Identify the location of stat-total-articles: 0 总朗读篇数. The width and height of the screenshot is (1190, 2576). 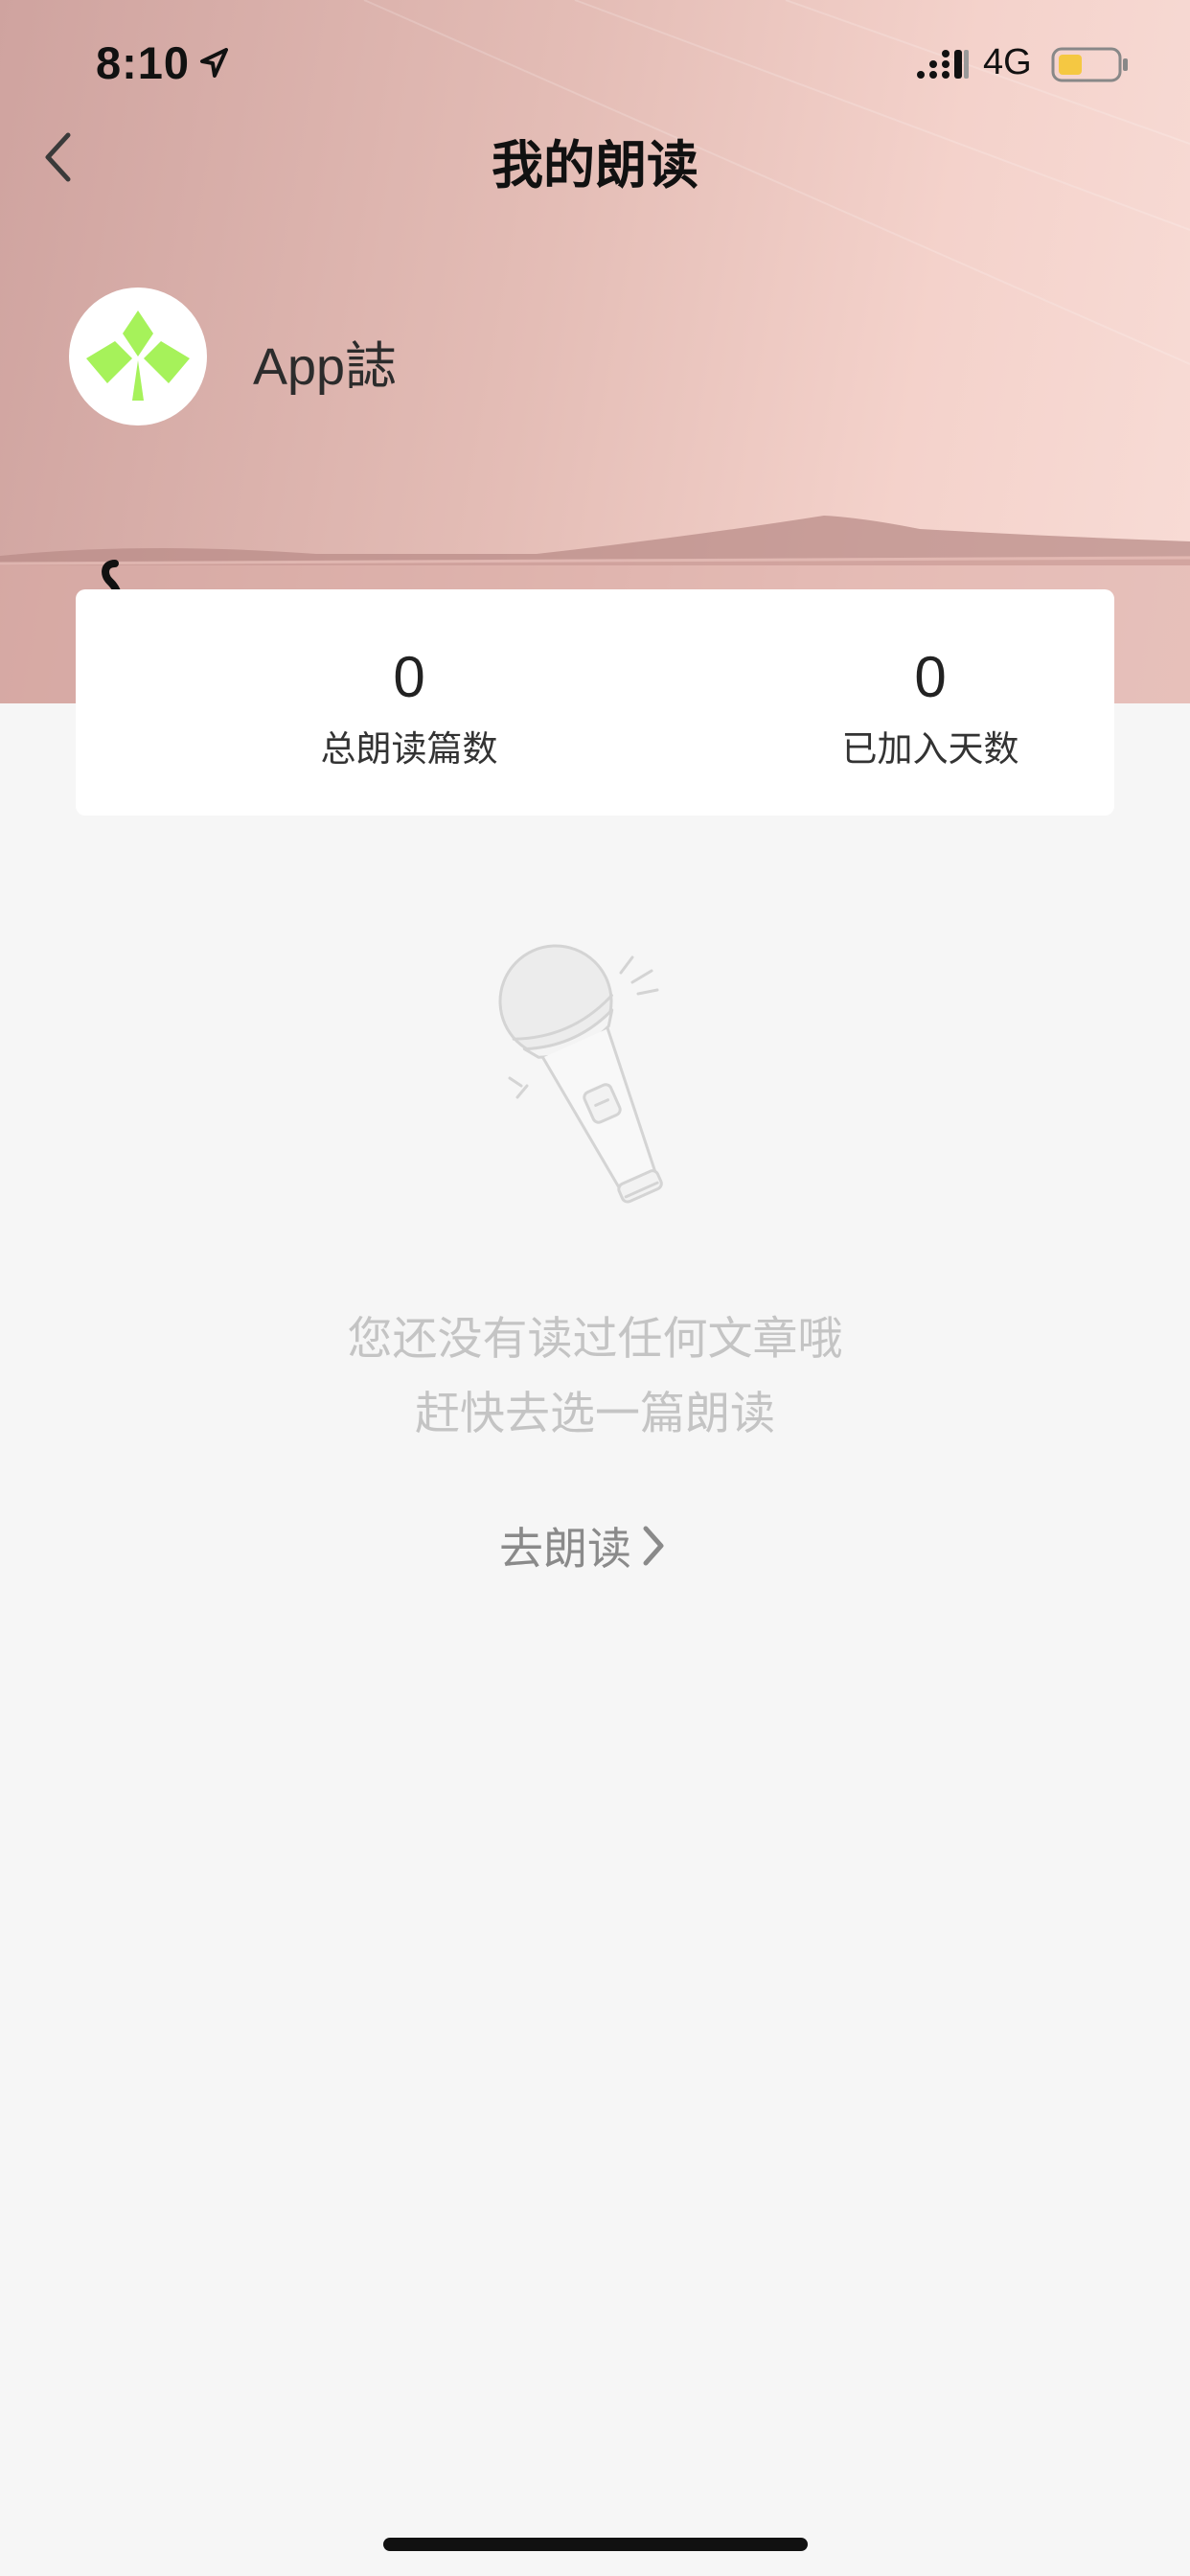
(409, 709).